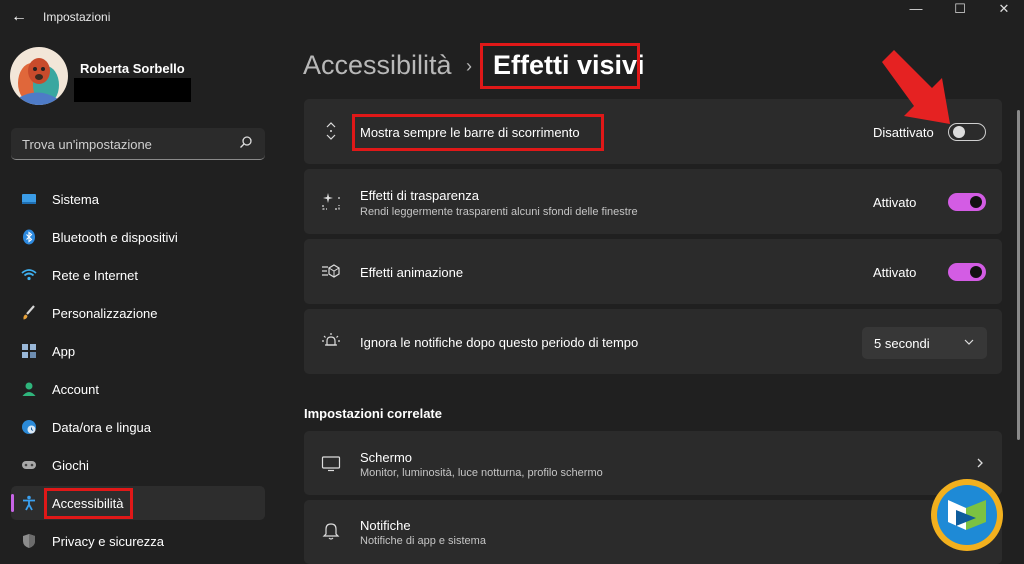 The width and height of the screenshot is (1024, 564). I want to click on maximize-button: ☐, so click(960, 10).